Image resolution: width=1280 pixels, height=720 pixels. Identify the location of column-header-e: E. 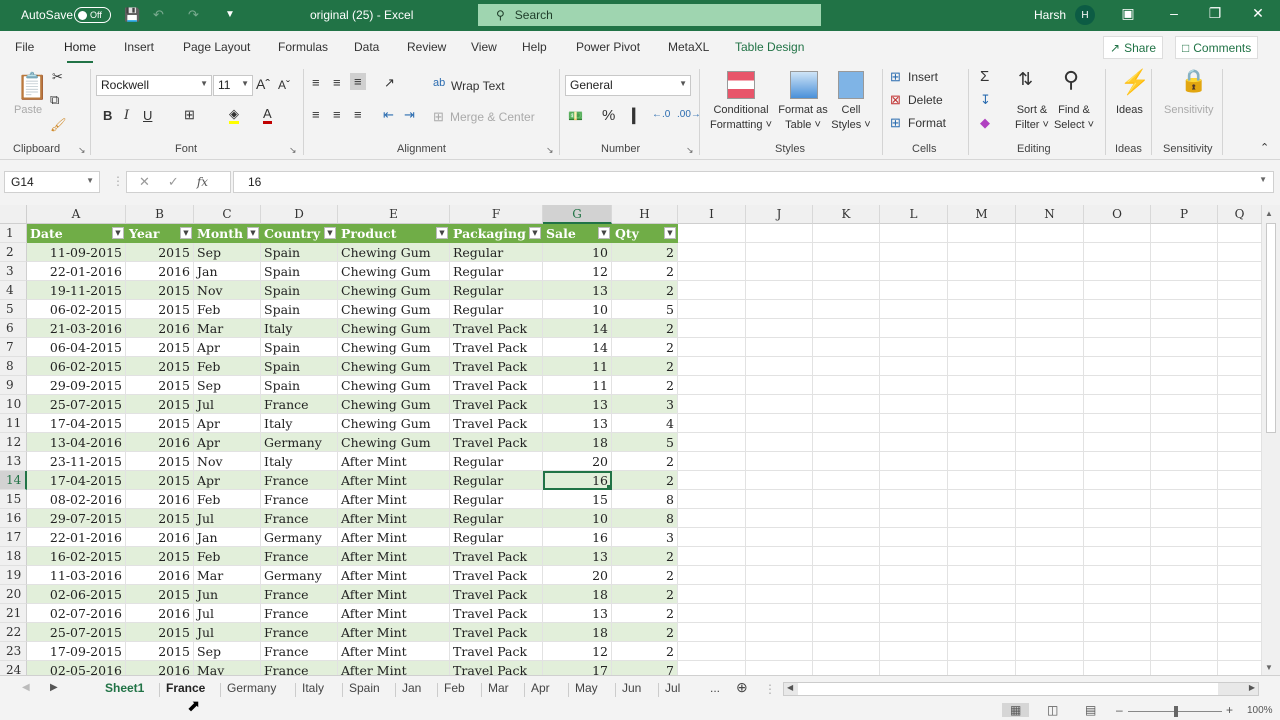
(394, 214).